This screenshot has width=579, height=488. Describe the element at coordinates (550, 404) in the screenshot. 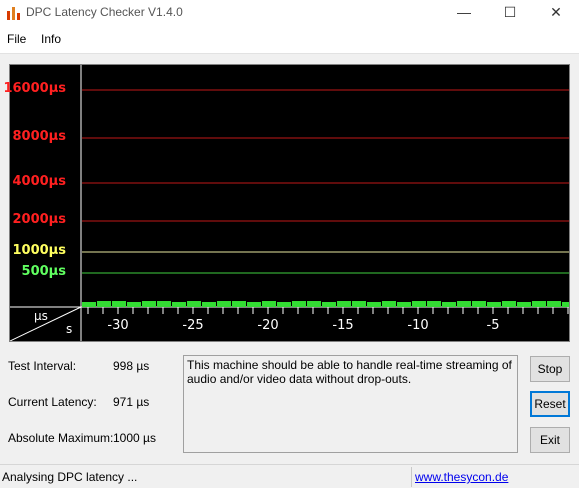

I see `reset-button: Reset` at that location.